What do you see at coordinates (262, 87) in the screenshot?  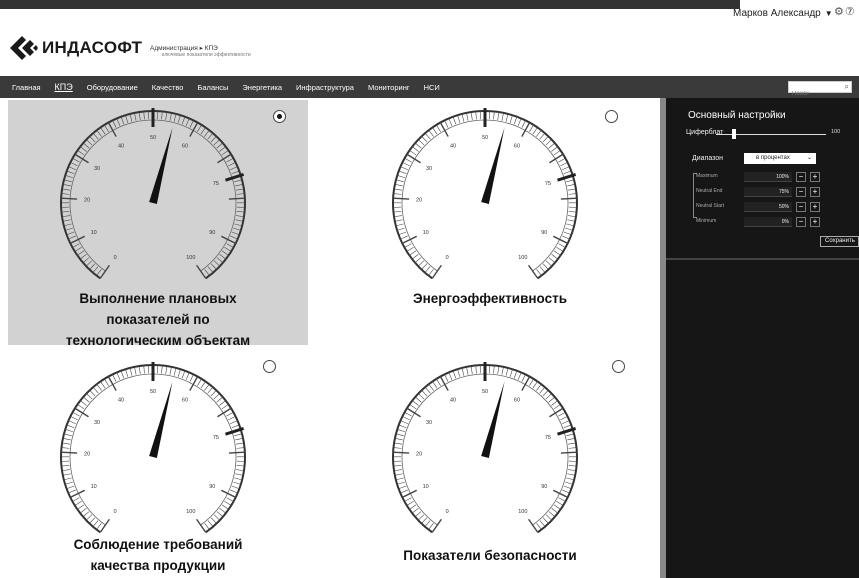 I see `nav-item-energy: Энергетика` at bounding box center [262, 87].